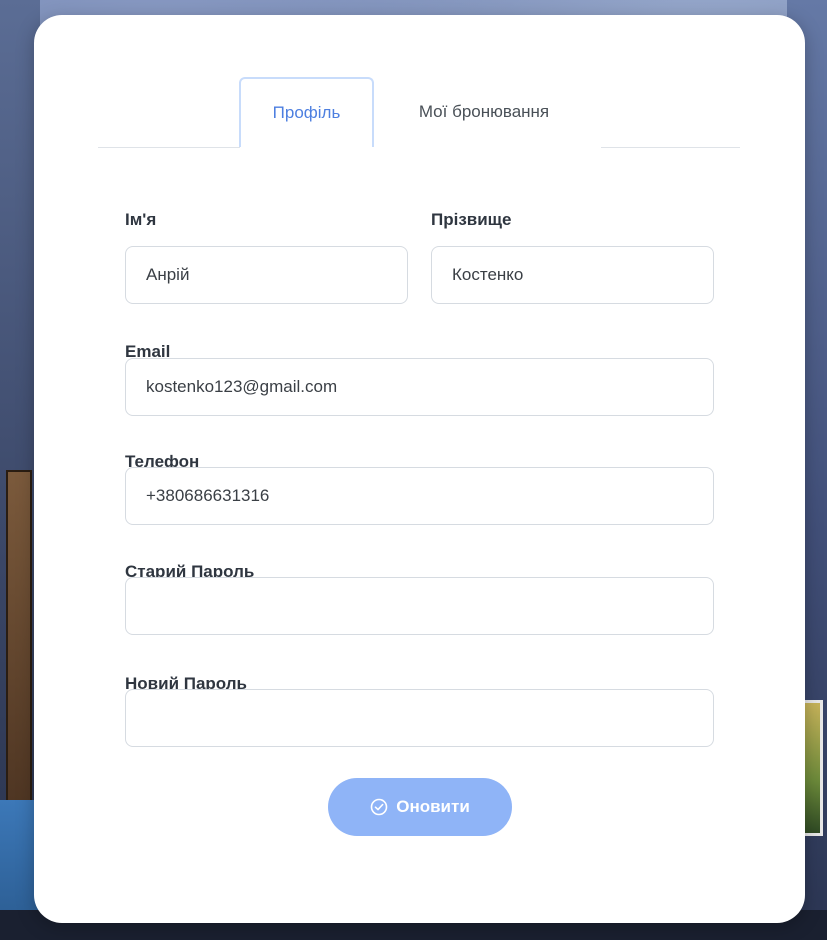 This screenshot has width=827, height=940. I want to click on background-door, so click(19, 637).